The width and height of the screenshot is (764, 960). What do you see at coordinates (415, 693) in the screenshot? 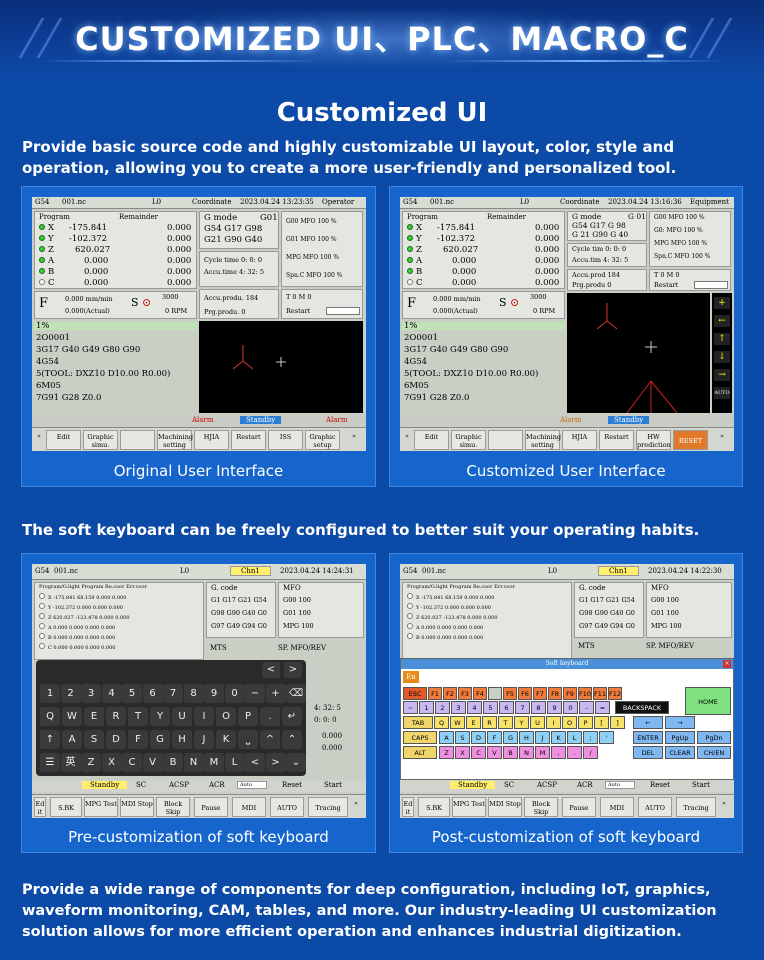
I see `function-key: ESC` at bounding box center [415, 693].